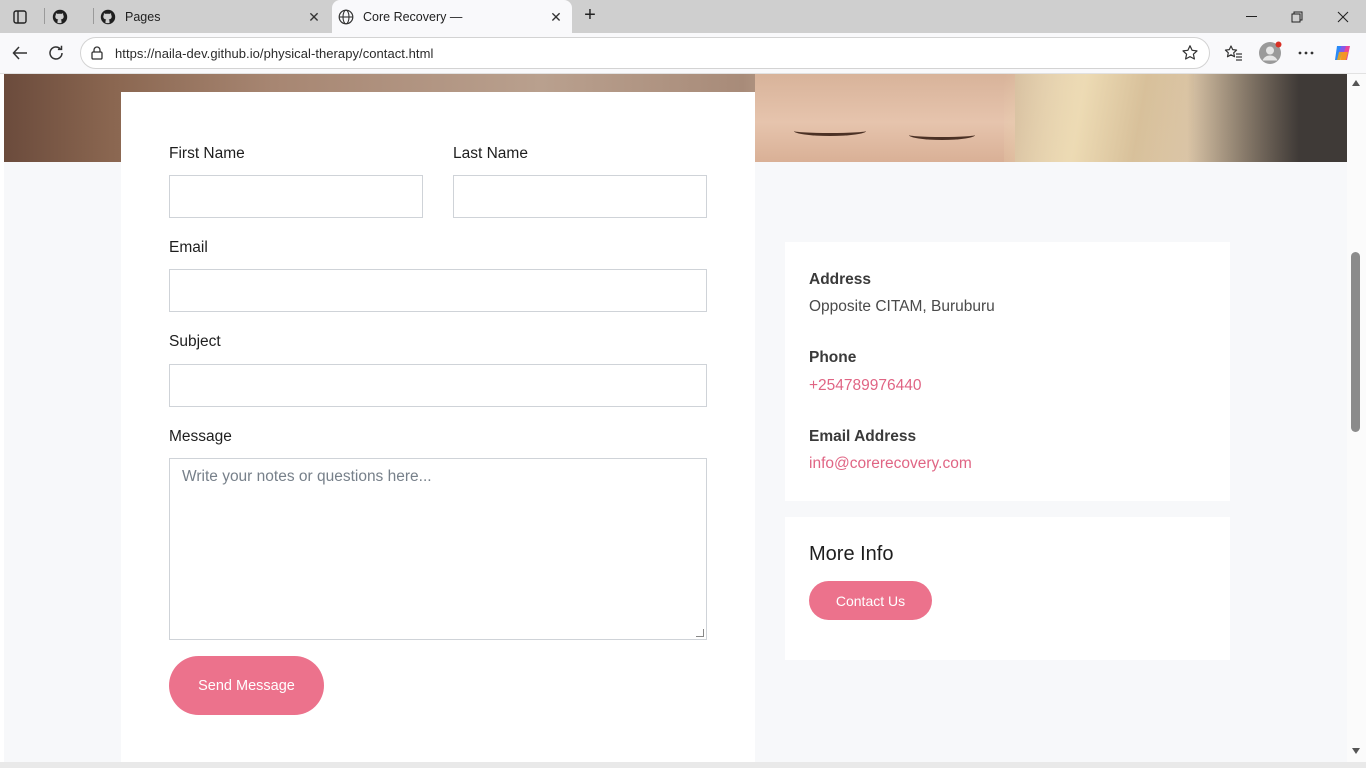 The width and height of the screenshot is (1366, 768). Describe the element at coordinates (865, 386) in the screenshot. I see `phone-link: +254789976440` at that location.